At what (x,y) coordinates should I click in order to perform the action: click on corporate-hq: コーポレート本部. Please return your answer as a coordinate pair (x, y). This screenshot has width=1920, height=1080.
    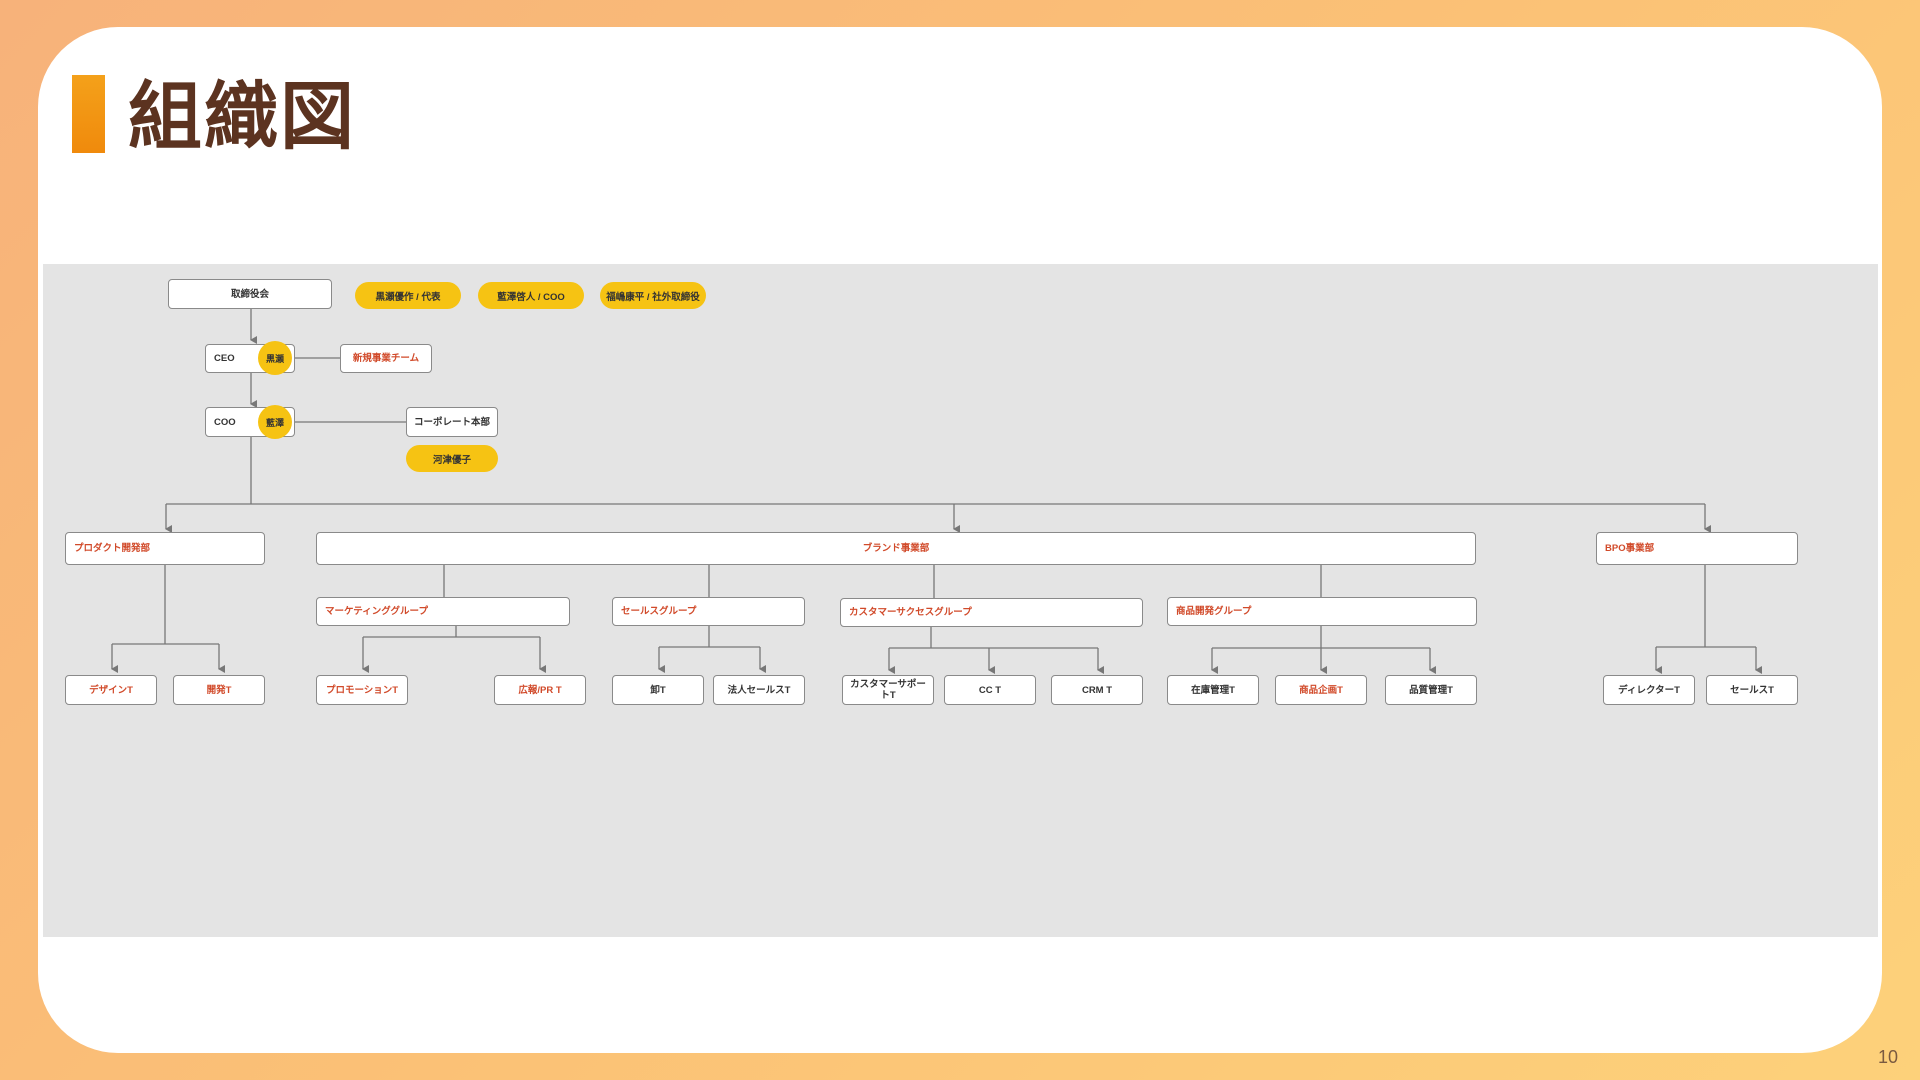
    Looking at the image, I should click on (452, 422).